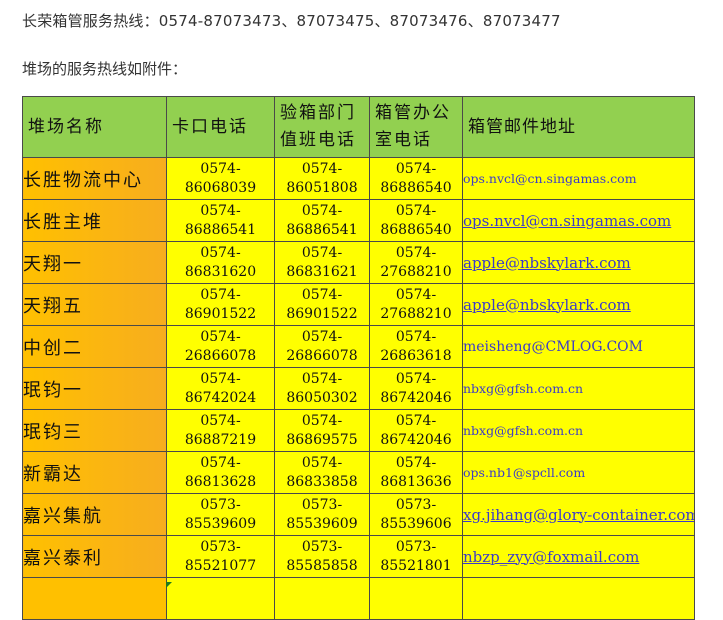 Image resolution: width=723 pixels, height=620 pixels. What do you see at coordinates (322, 346) in the screenshot?
I see `inspection-phone: 0574- 26866078` at bounding box center [322, 346].